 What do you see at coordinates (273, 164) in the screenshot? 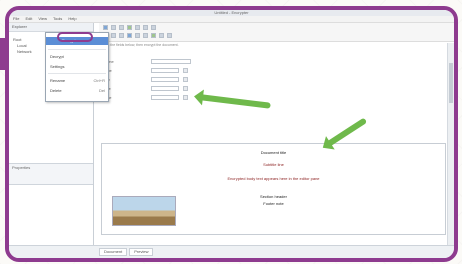
I see `editor-line: Subtitle line` at bounding box center [273, 164].